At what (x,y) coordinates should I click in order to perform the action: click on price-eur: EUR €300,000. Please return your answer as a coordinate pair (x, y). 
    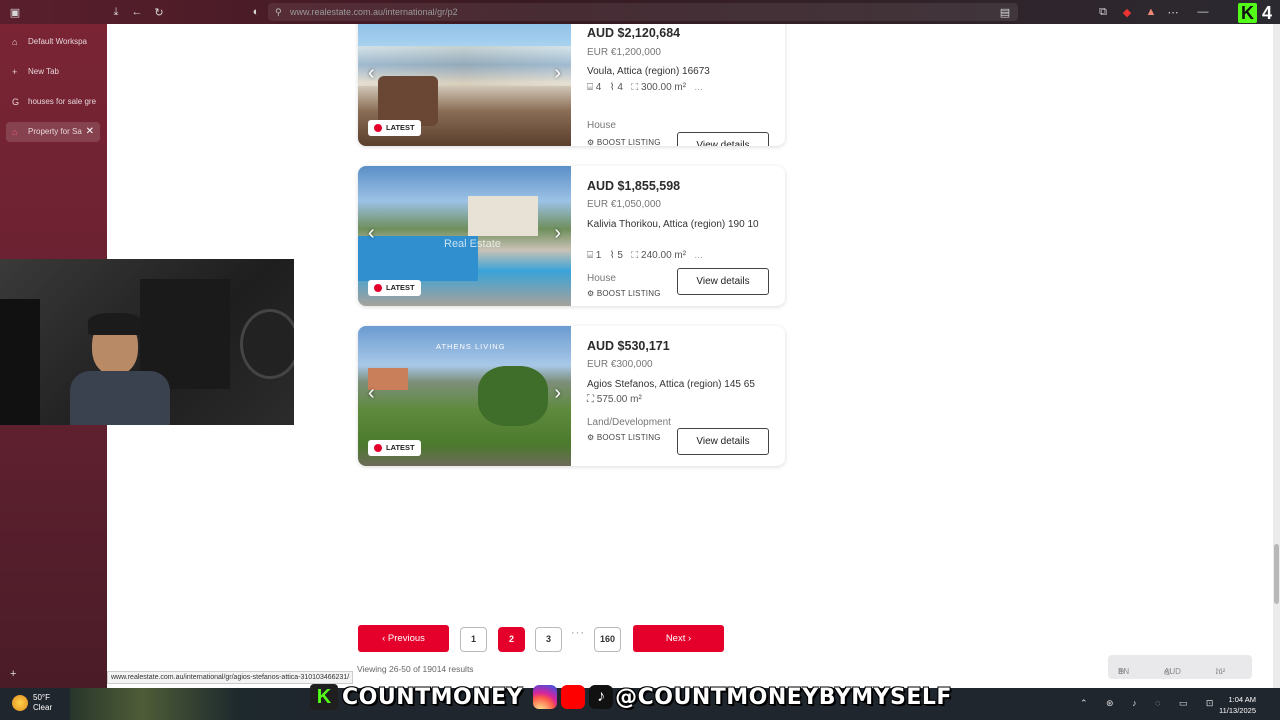
    Looking at the image, I should click on (620, 364).